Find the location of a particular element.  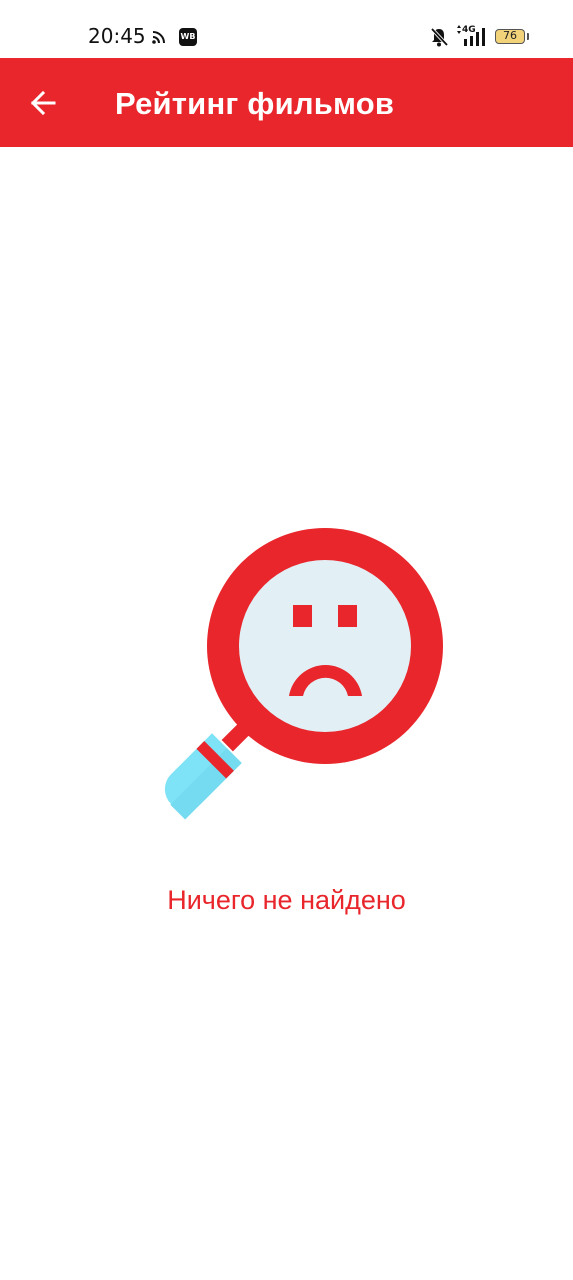

arrow-left-icon is located at coordinates (43, 103).